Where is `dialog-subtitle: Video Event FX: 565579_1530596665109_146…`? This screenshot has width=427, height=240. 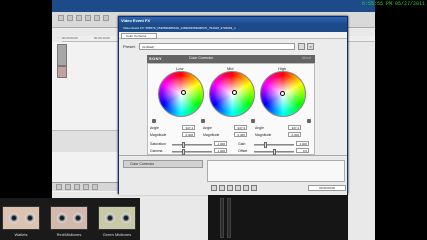
dialog-subtitle: Video Event FX: 565579_1530596665109_146… is located at coordinates (233, 28).